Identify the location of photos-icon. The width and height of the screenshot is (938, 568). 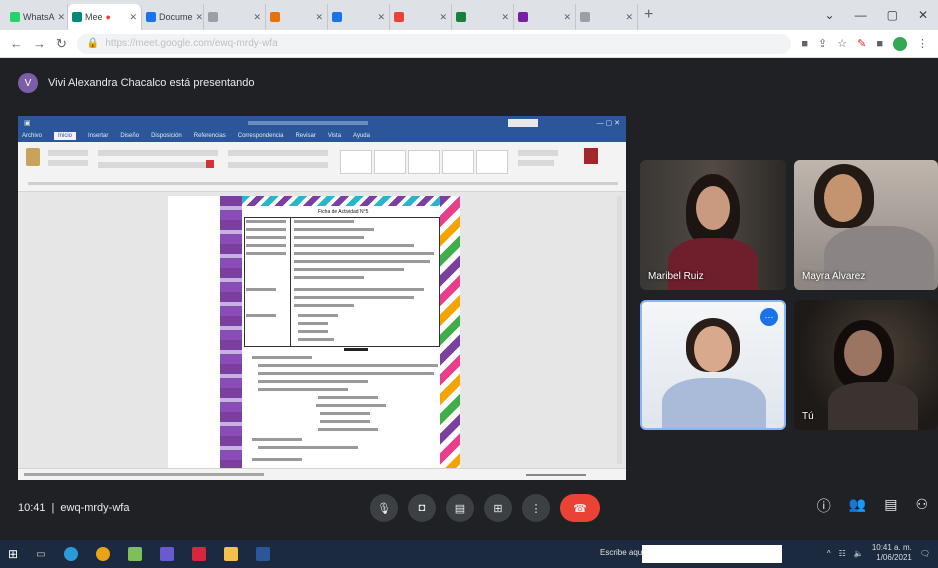
(134, 554).